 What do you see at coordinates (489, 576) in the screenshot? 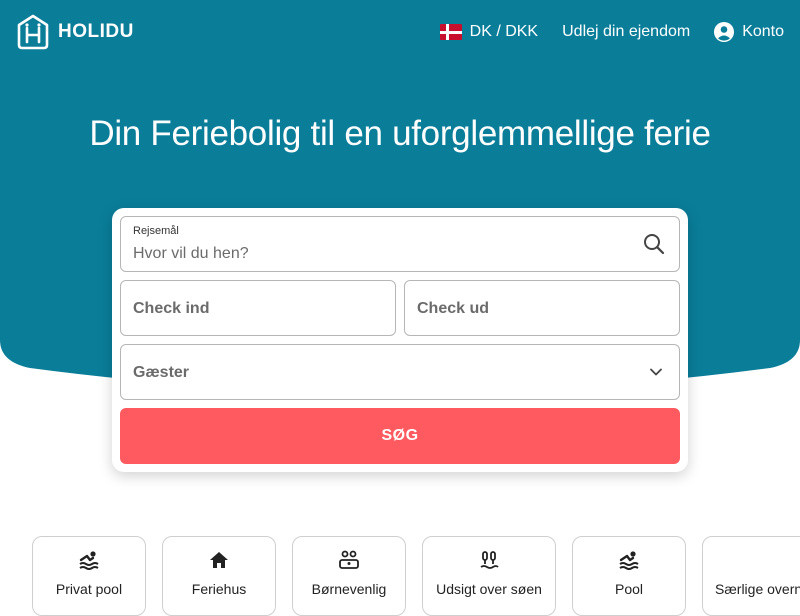
I see `category-chip-lake-view: Udsigt over søen` at bounding box center [489, 576].